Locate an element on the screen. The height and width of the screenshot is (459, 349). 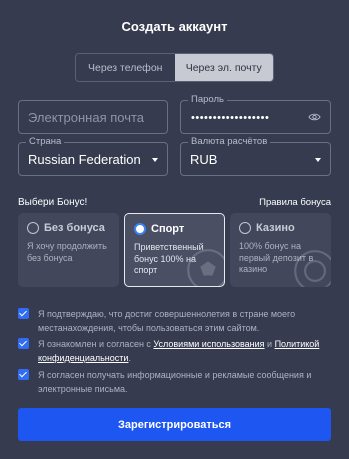
bonus-rules-link: Правила бонуса is located at coordinates (295, 202).